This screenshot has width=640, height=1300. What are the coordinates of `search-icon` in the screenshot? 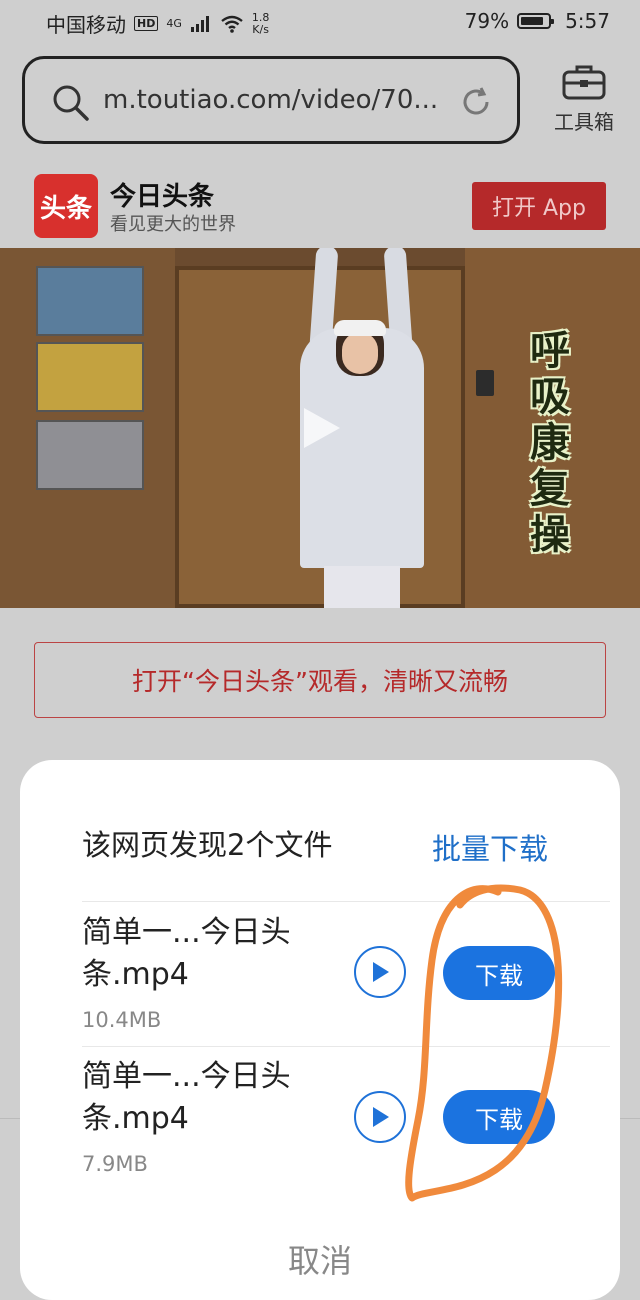 It's located at (71, 103).